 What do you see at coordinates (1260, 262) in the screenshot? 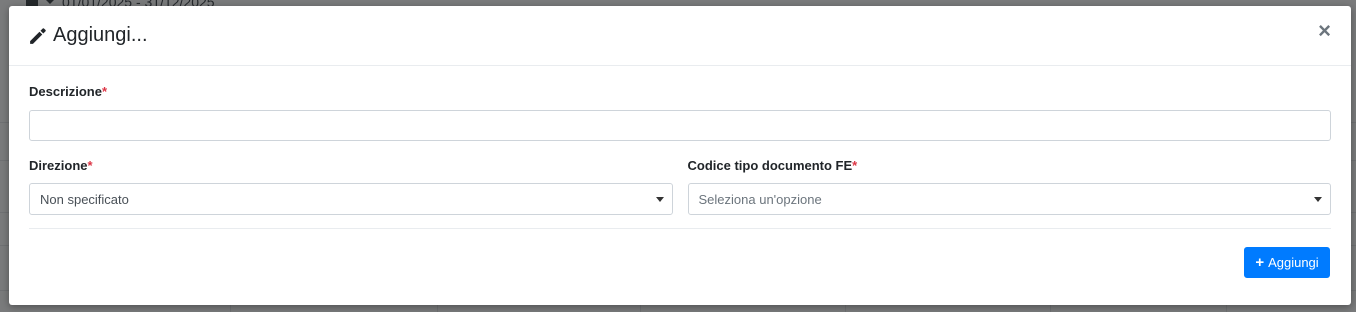
I see `plus-icon: +` at bounding box center [1260, 262].